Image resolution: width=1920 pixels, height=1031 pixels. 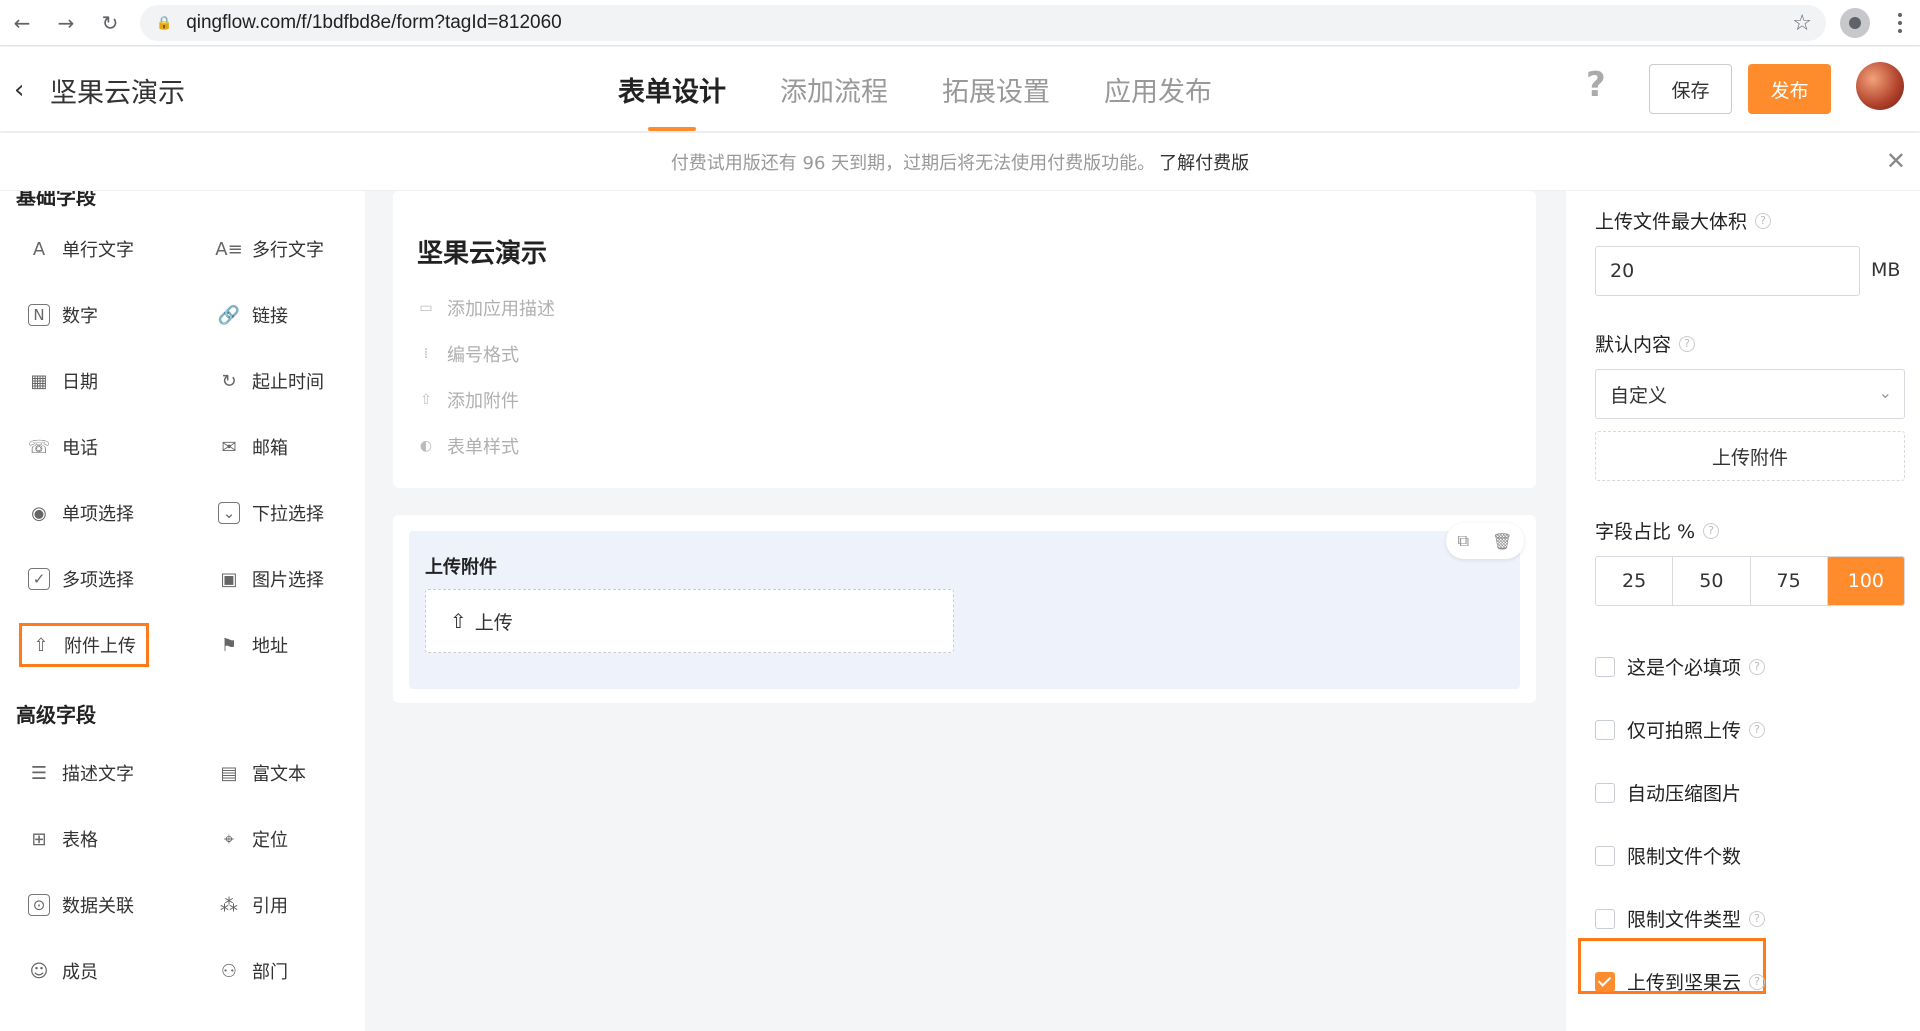 I want to click on checkbox-label: 限制文件类型, so click(x=1684, y=920).